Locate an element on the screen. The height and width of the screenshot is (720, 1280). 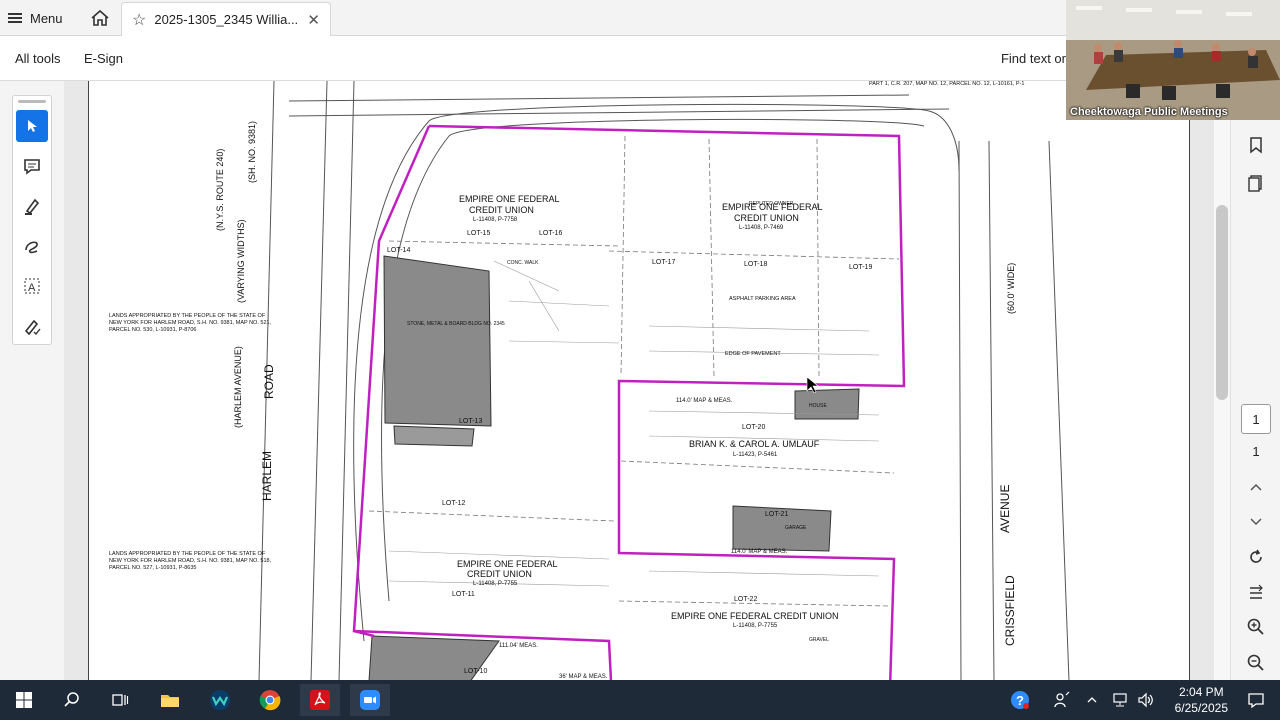
windows-start-icon is located at coordinates (24, 700).